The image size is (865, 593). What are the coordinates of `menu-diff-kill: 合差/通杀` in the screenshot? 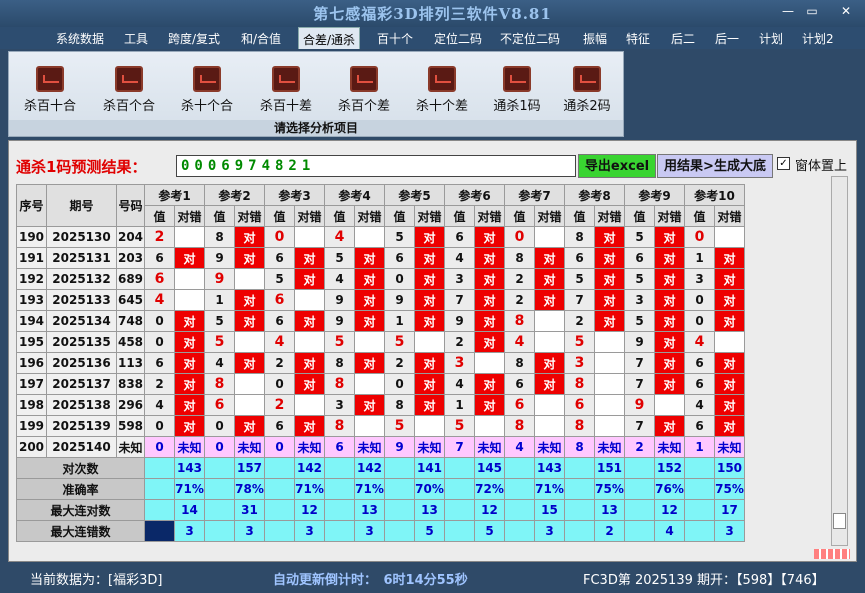 It's located at (329, 38).